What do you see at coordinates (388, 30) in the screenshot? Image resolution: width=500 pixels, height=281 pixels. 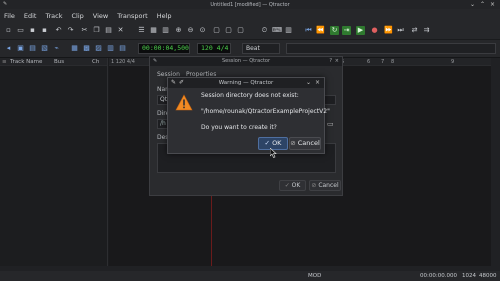 I see `forward-icon: ⏩` at bounding box center [388, 30].